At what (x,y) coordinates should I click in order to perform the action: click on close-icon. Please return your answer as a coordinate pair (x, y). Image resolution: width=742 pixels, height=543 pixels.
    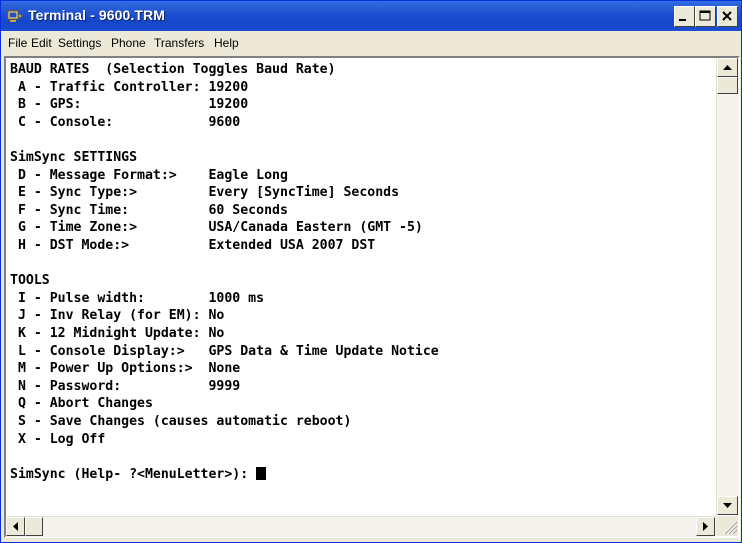
    Looking at the image, I should click on (727, 16).